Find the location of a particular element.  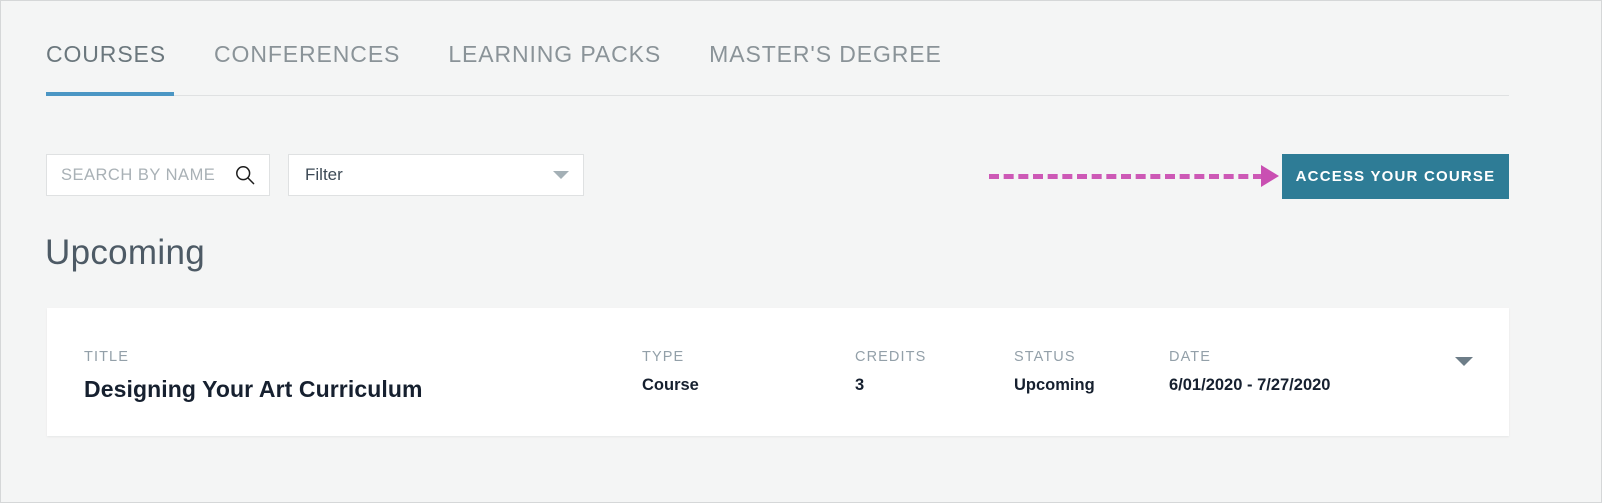

card-column-title: TITLE Designing Your Art Curriculum is located at coordinates (253, 376).